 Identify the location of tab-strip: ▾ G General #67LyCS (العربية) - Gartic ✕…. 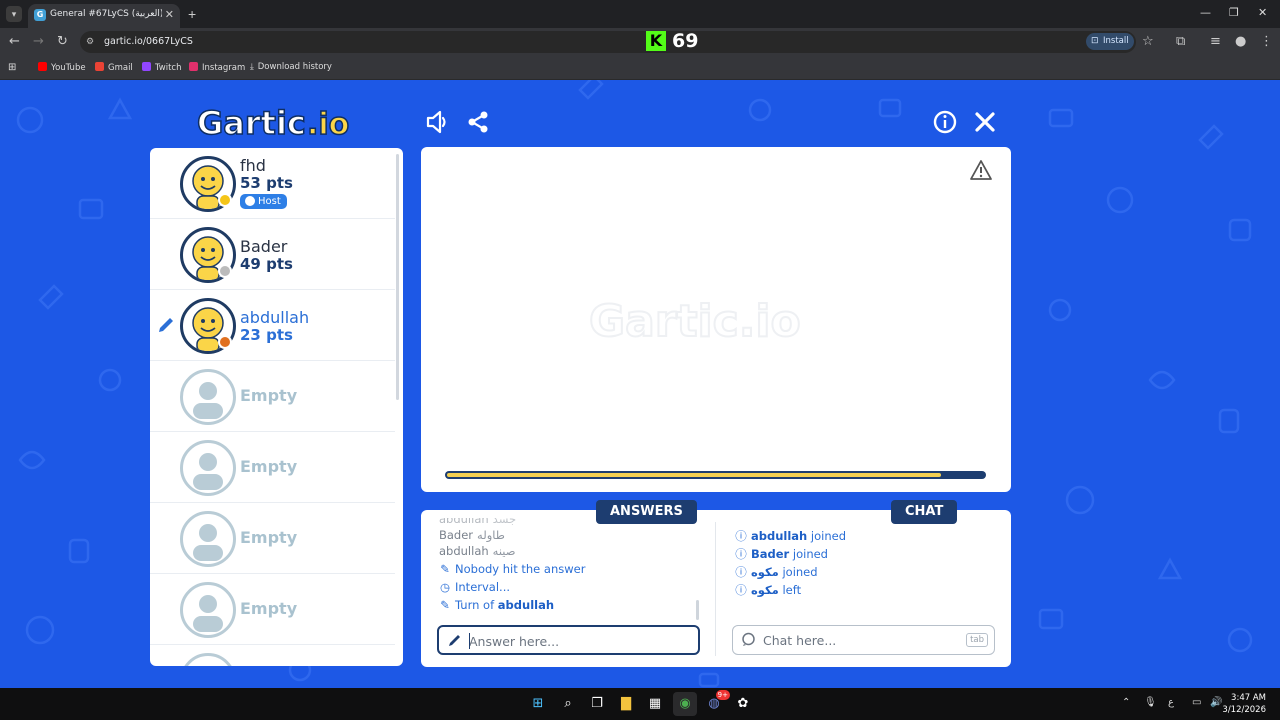
(640, 14).